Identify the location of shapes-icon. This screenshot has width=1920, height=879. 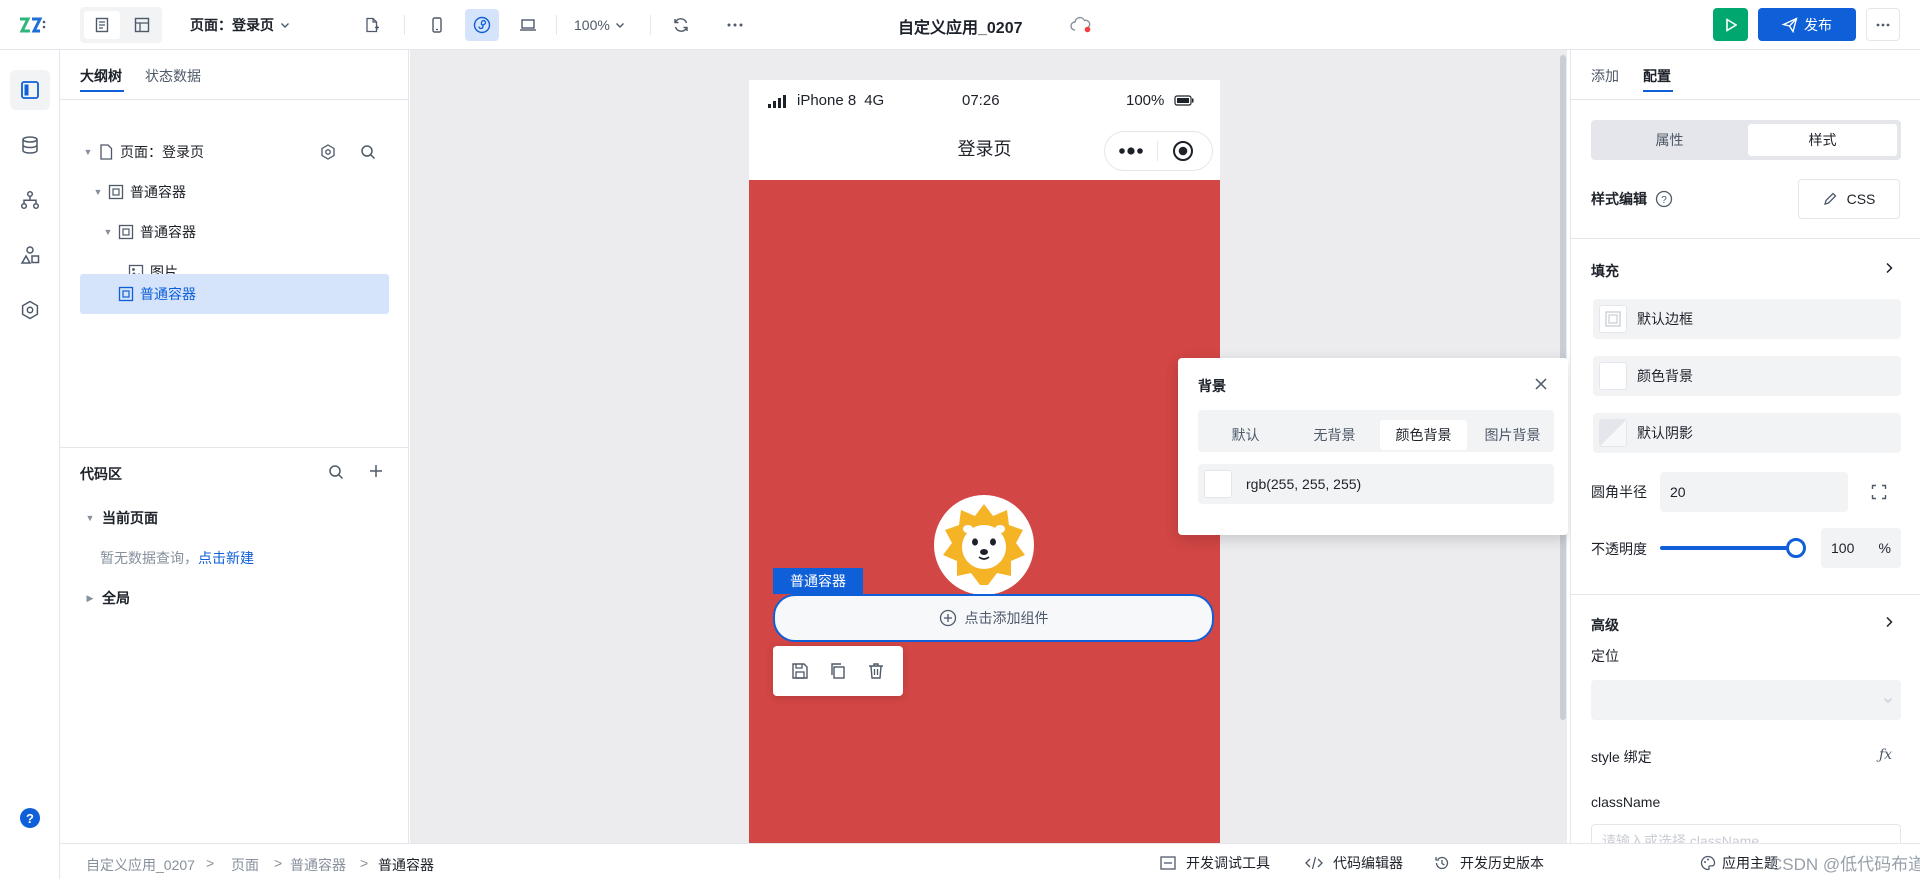
(30, 255).